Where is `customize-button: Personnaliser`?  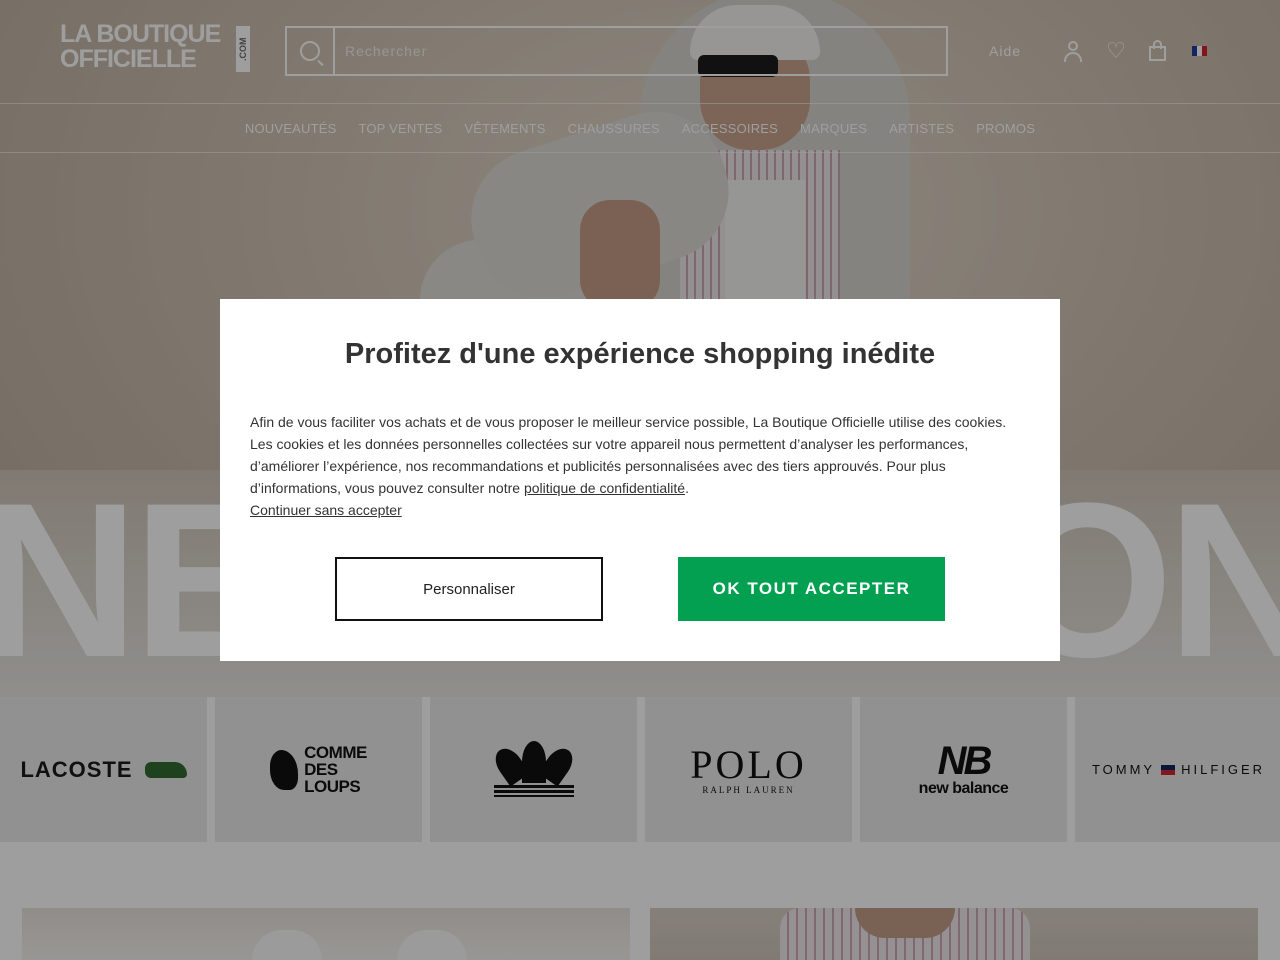 customize-button: Personnaliser is located at coordinates (469, 589).